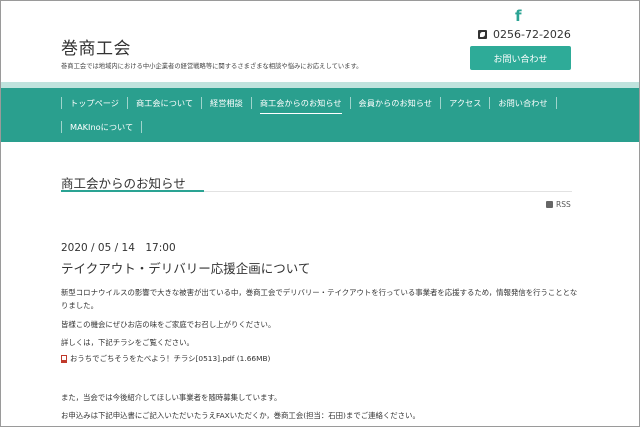 The image size is (640, 427). I want to click on nav-item-member-news: 会員からのお知らせ, so click(396, 103).